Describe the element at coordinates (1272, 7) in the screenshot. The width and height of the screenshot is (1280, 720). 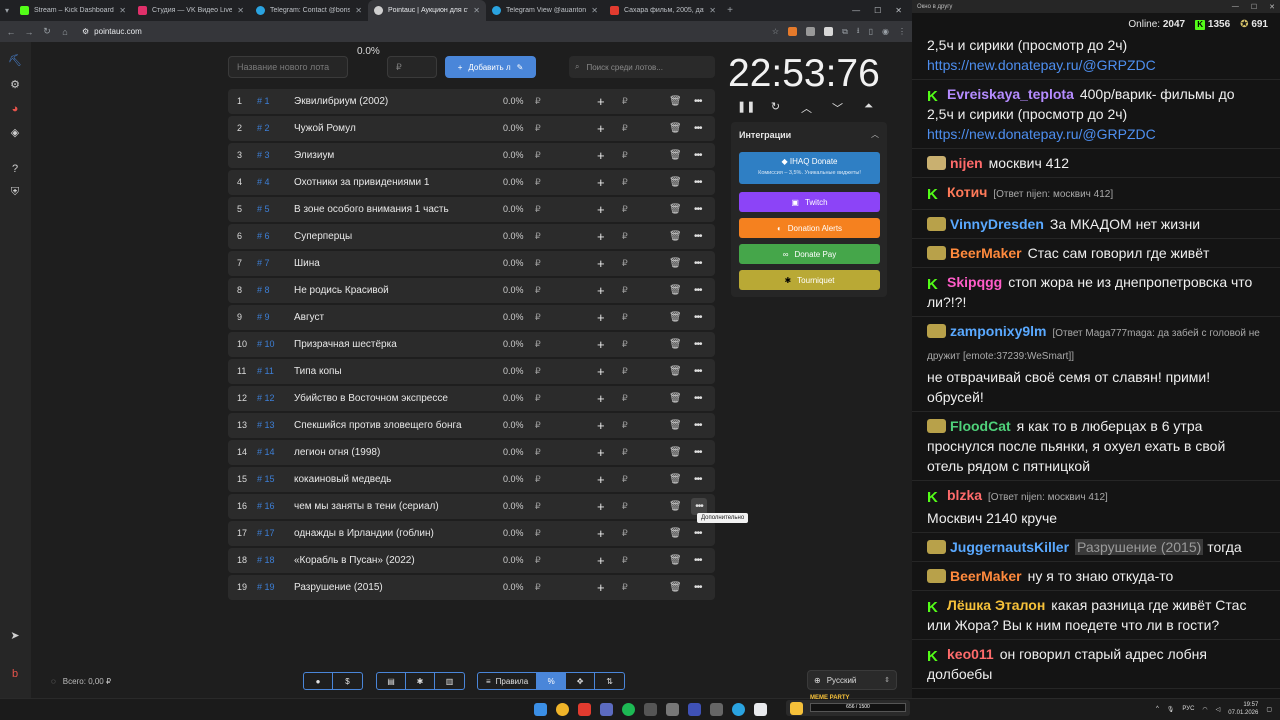
I see `close-window-icon: ✕` at that location.